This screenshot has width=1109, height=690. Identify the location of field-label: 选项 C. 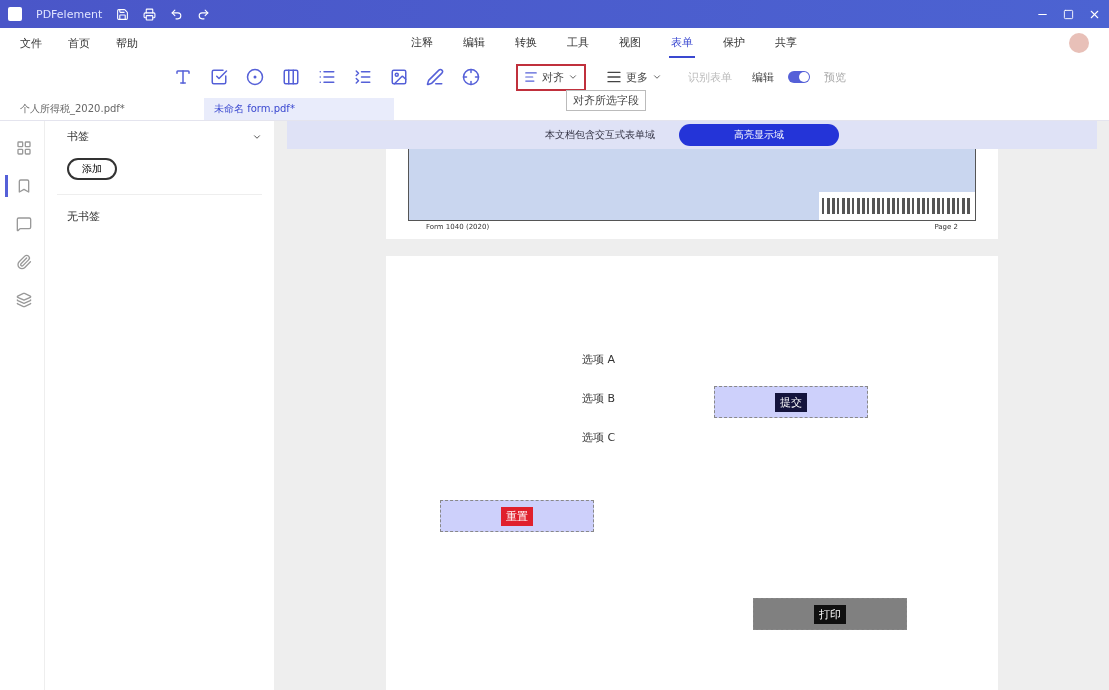
(599, 437).